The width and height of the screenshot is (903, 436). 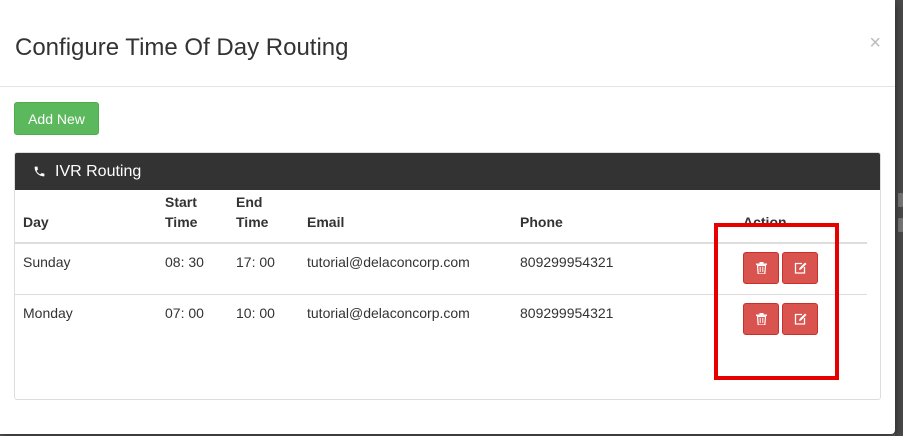 I want to click on header-email: Email, so click(x=405, y=217).